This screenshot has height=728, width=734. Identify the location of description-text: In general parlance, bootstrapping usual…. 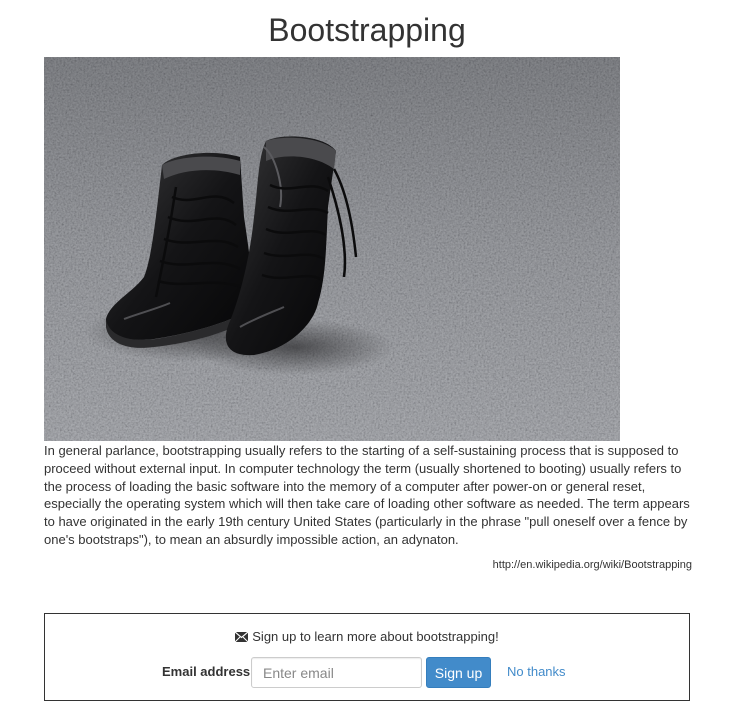
(367, 495).